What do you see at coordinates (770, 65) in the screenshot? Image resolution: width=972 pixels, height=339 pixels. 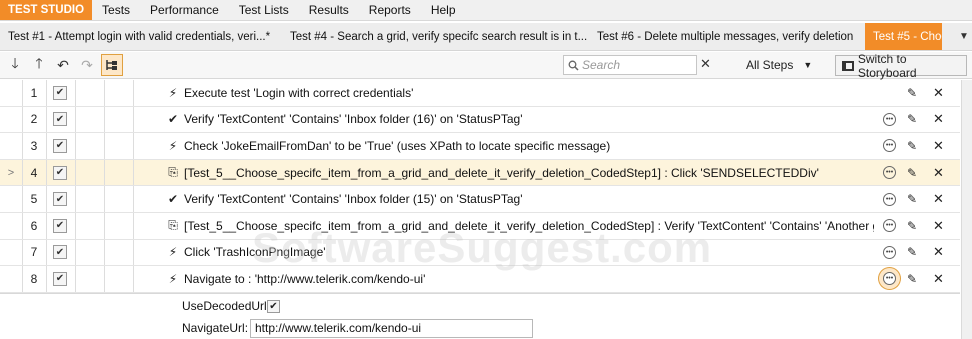 I see `steps-filter-value: All Steps` at bounding box center [770, 65].